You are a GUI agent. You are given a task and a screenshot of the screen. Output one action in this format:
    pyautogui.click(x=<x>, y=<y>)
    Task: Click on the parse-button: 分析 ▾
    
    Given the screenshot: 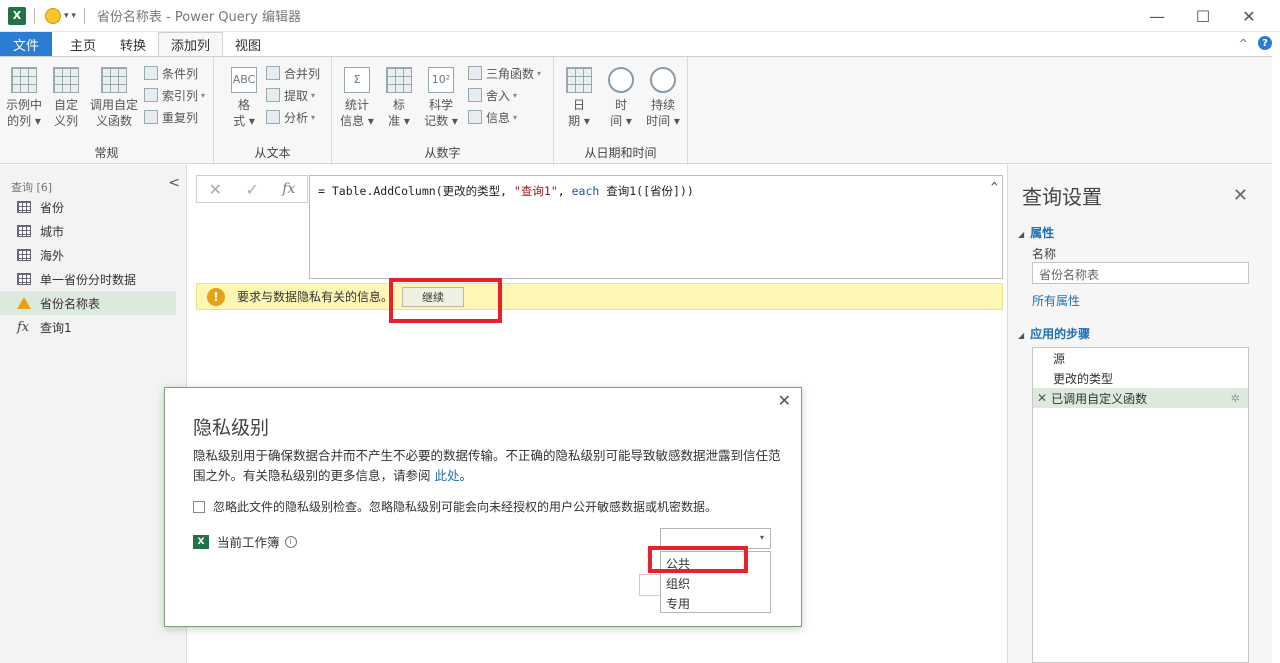 What is the action you would take?
    pyautogui.click(x=290, y=117)
    